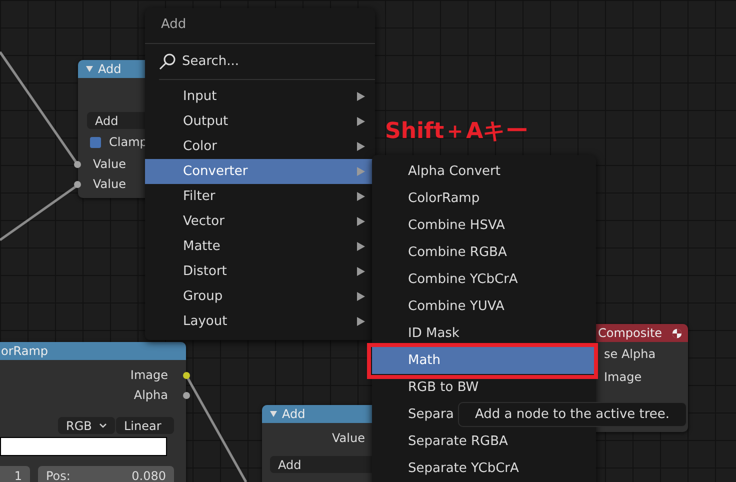  Describe the element at coordinates (149, 375) in the screenshot. I see `output-label: Image` at that location.